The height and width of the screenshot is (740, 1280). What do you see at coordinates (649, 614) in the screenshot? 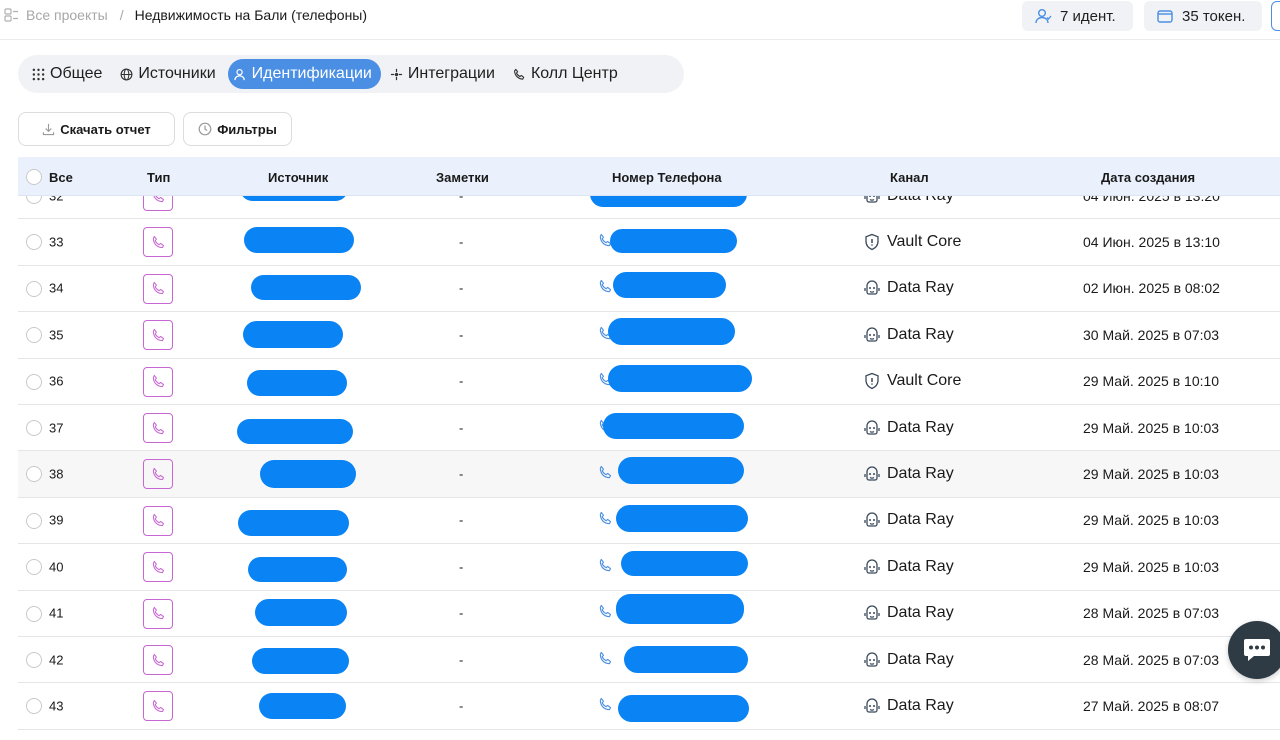
I see `table-row: 41 - Data Ray 28 Май. 2025 в 07:03` at bounding box center [649, 614].